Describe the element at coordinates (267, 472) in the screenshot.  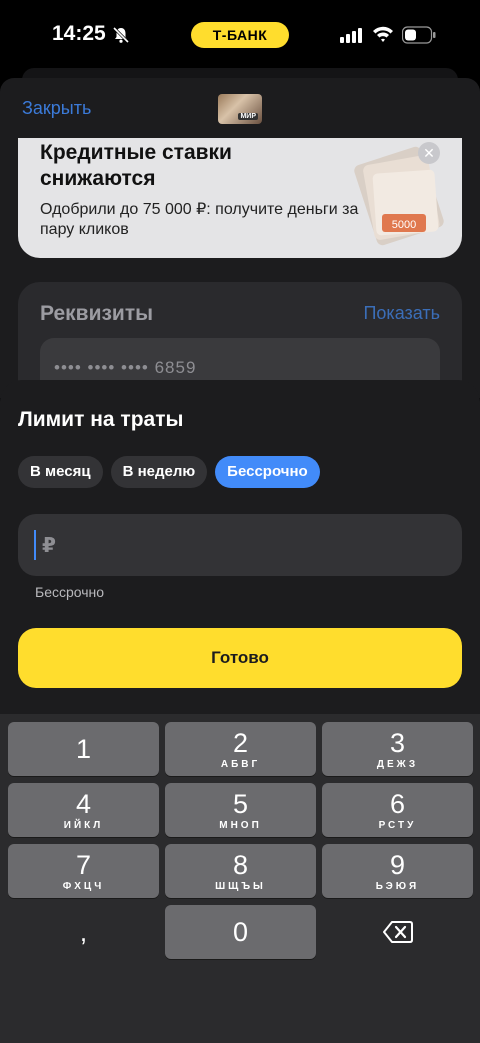
I see `chip-unlimited: Бессрочно` at that location.